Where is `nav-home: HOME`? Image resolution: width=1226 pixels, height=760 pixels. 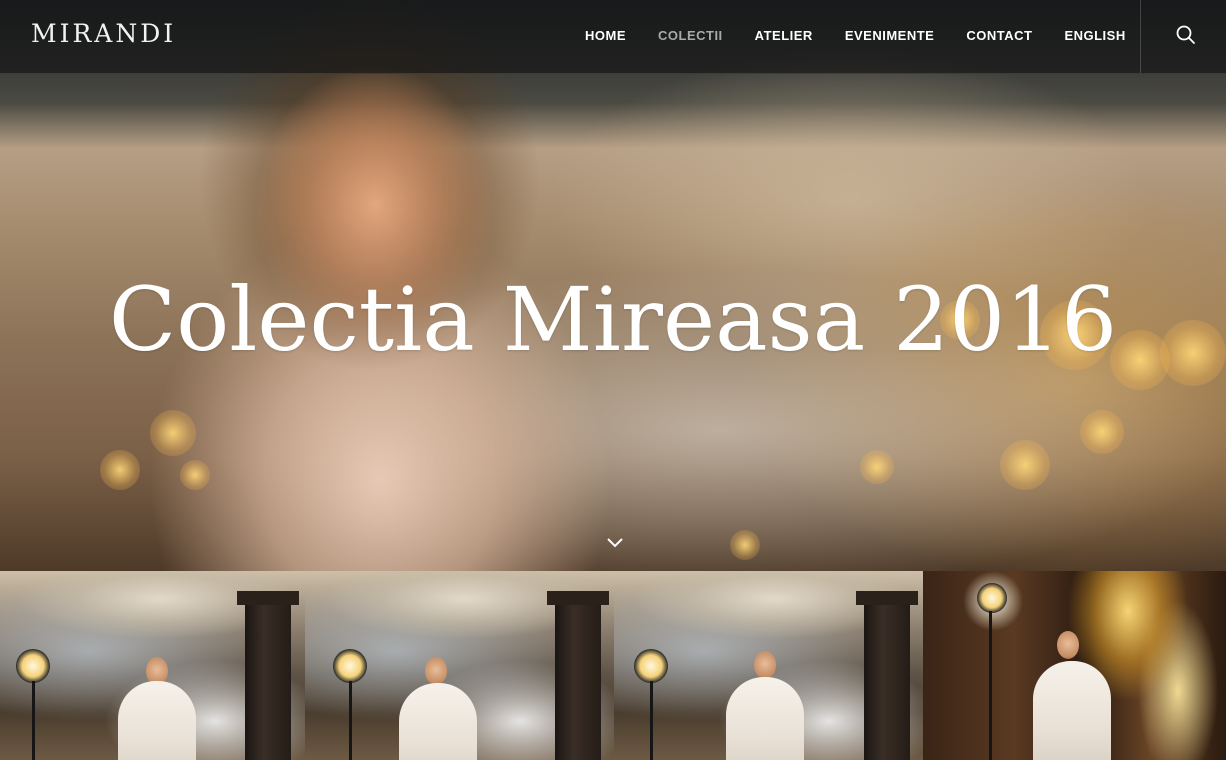 nav-home: HOME is located at coordinates (605, 35).